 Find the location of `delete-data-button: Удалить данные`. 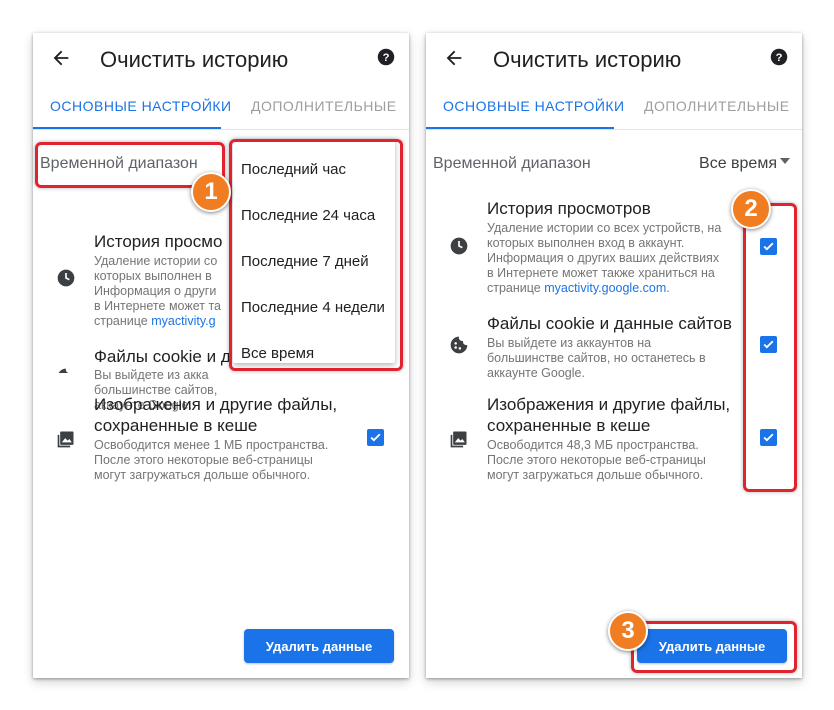

delete-data-button: Удалить данные is located at coordinates (319, 646).